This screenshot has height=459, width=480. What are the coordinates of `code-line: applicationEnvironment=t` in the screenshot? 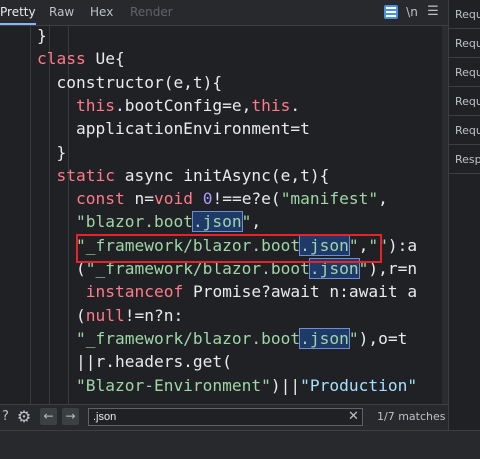 It's located at (173, 128).